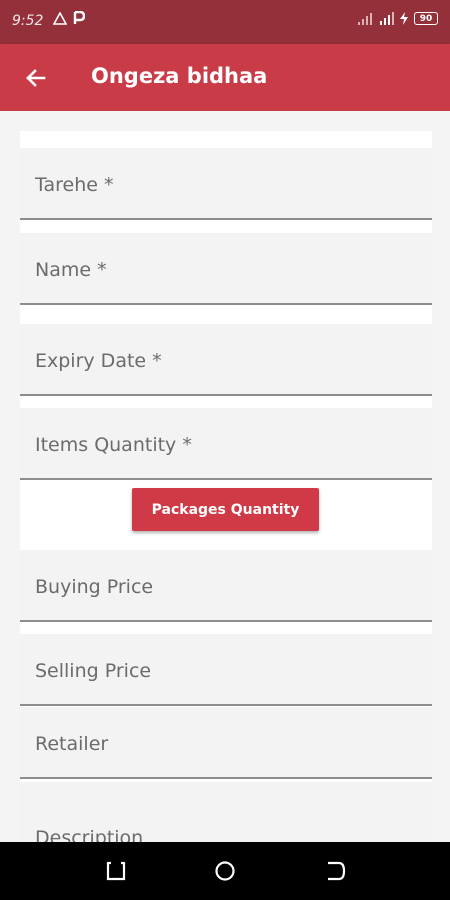 This screenshot has height=900, width=450. What do you see at coordinates (226, 444) in the screenshot?
I see `items-quantity-field: Items Quantity *` at bounding box center [226, 444].